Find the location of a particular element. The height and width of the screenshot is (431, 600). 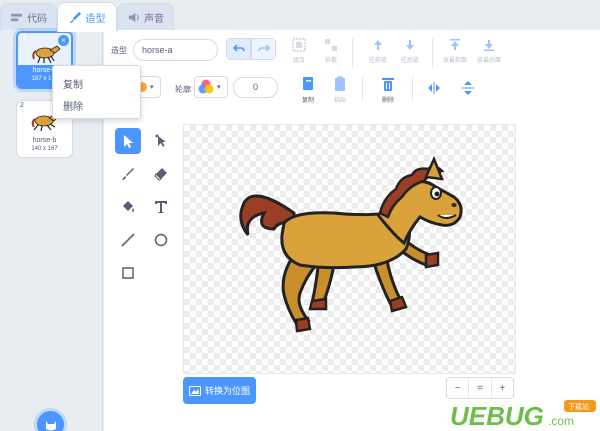

color-swatch-icon is located at coordinates (206, 86).